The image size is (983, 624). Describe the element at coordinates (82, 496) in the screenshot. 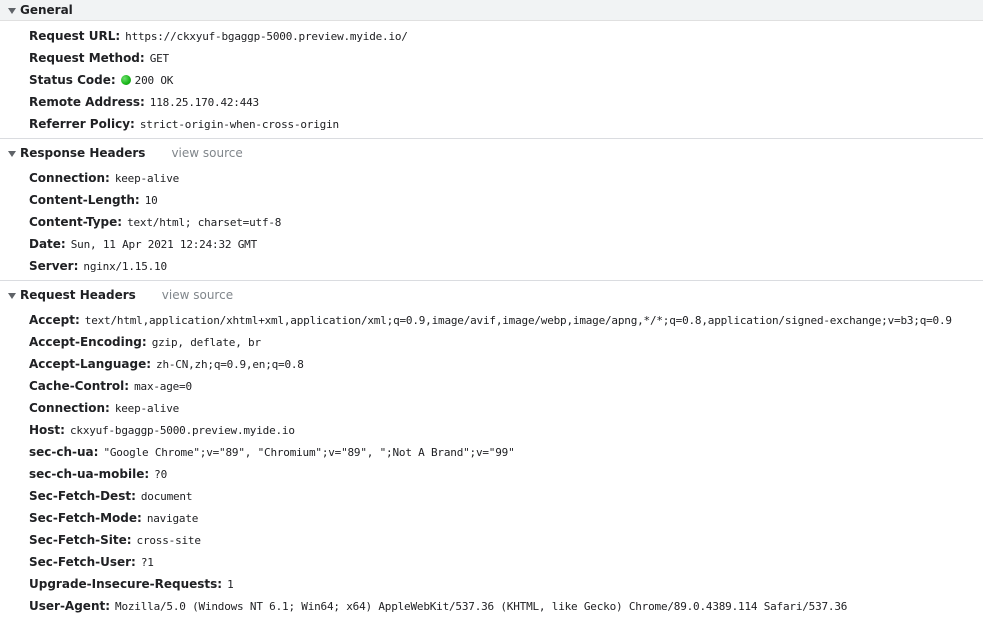

I see `header-key: Sec-Fetch-Dest:` at that location.